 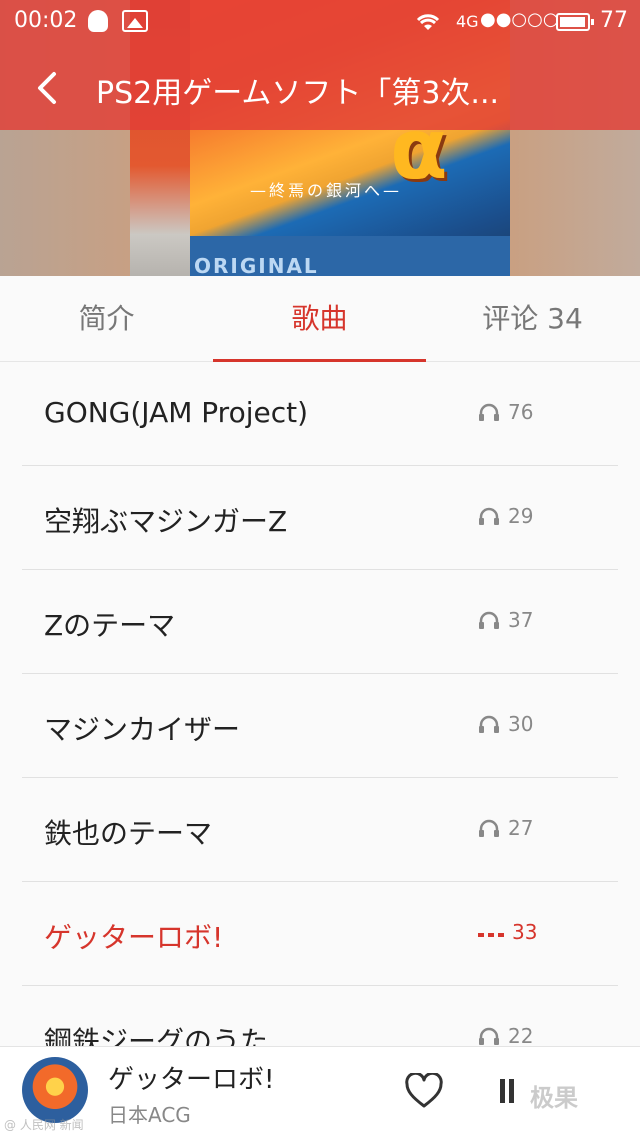 What do you see at coordinates (521, 828) in the screenshot?
I see `play-count-value: 27` at bounding box center [521, 828].